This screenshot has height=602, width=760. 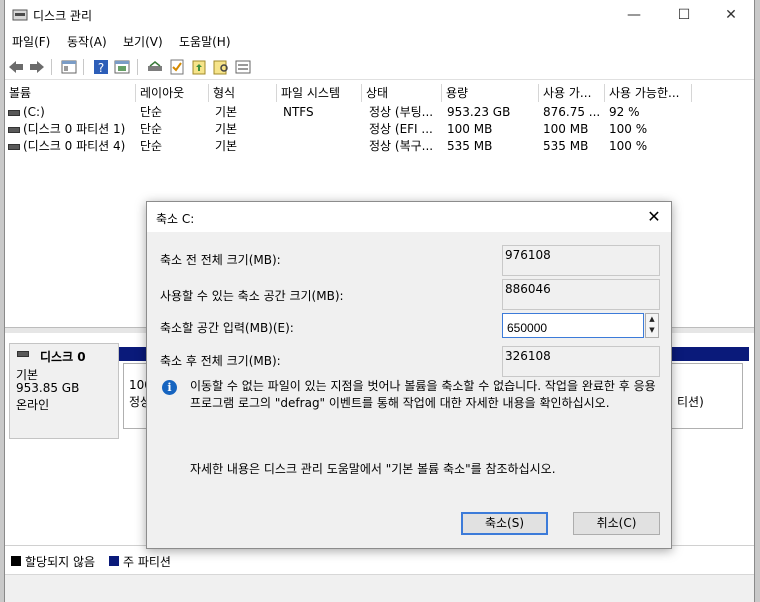 What do you see at coordinates (402, 93) in the screenshot?
I see `column-status: 상태` at bounding box center [402, 93].